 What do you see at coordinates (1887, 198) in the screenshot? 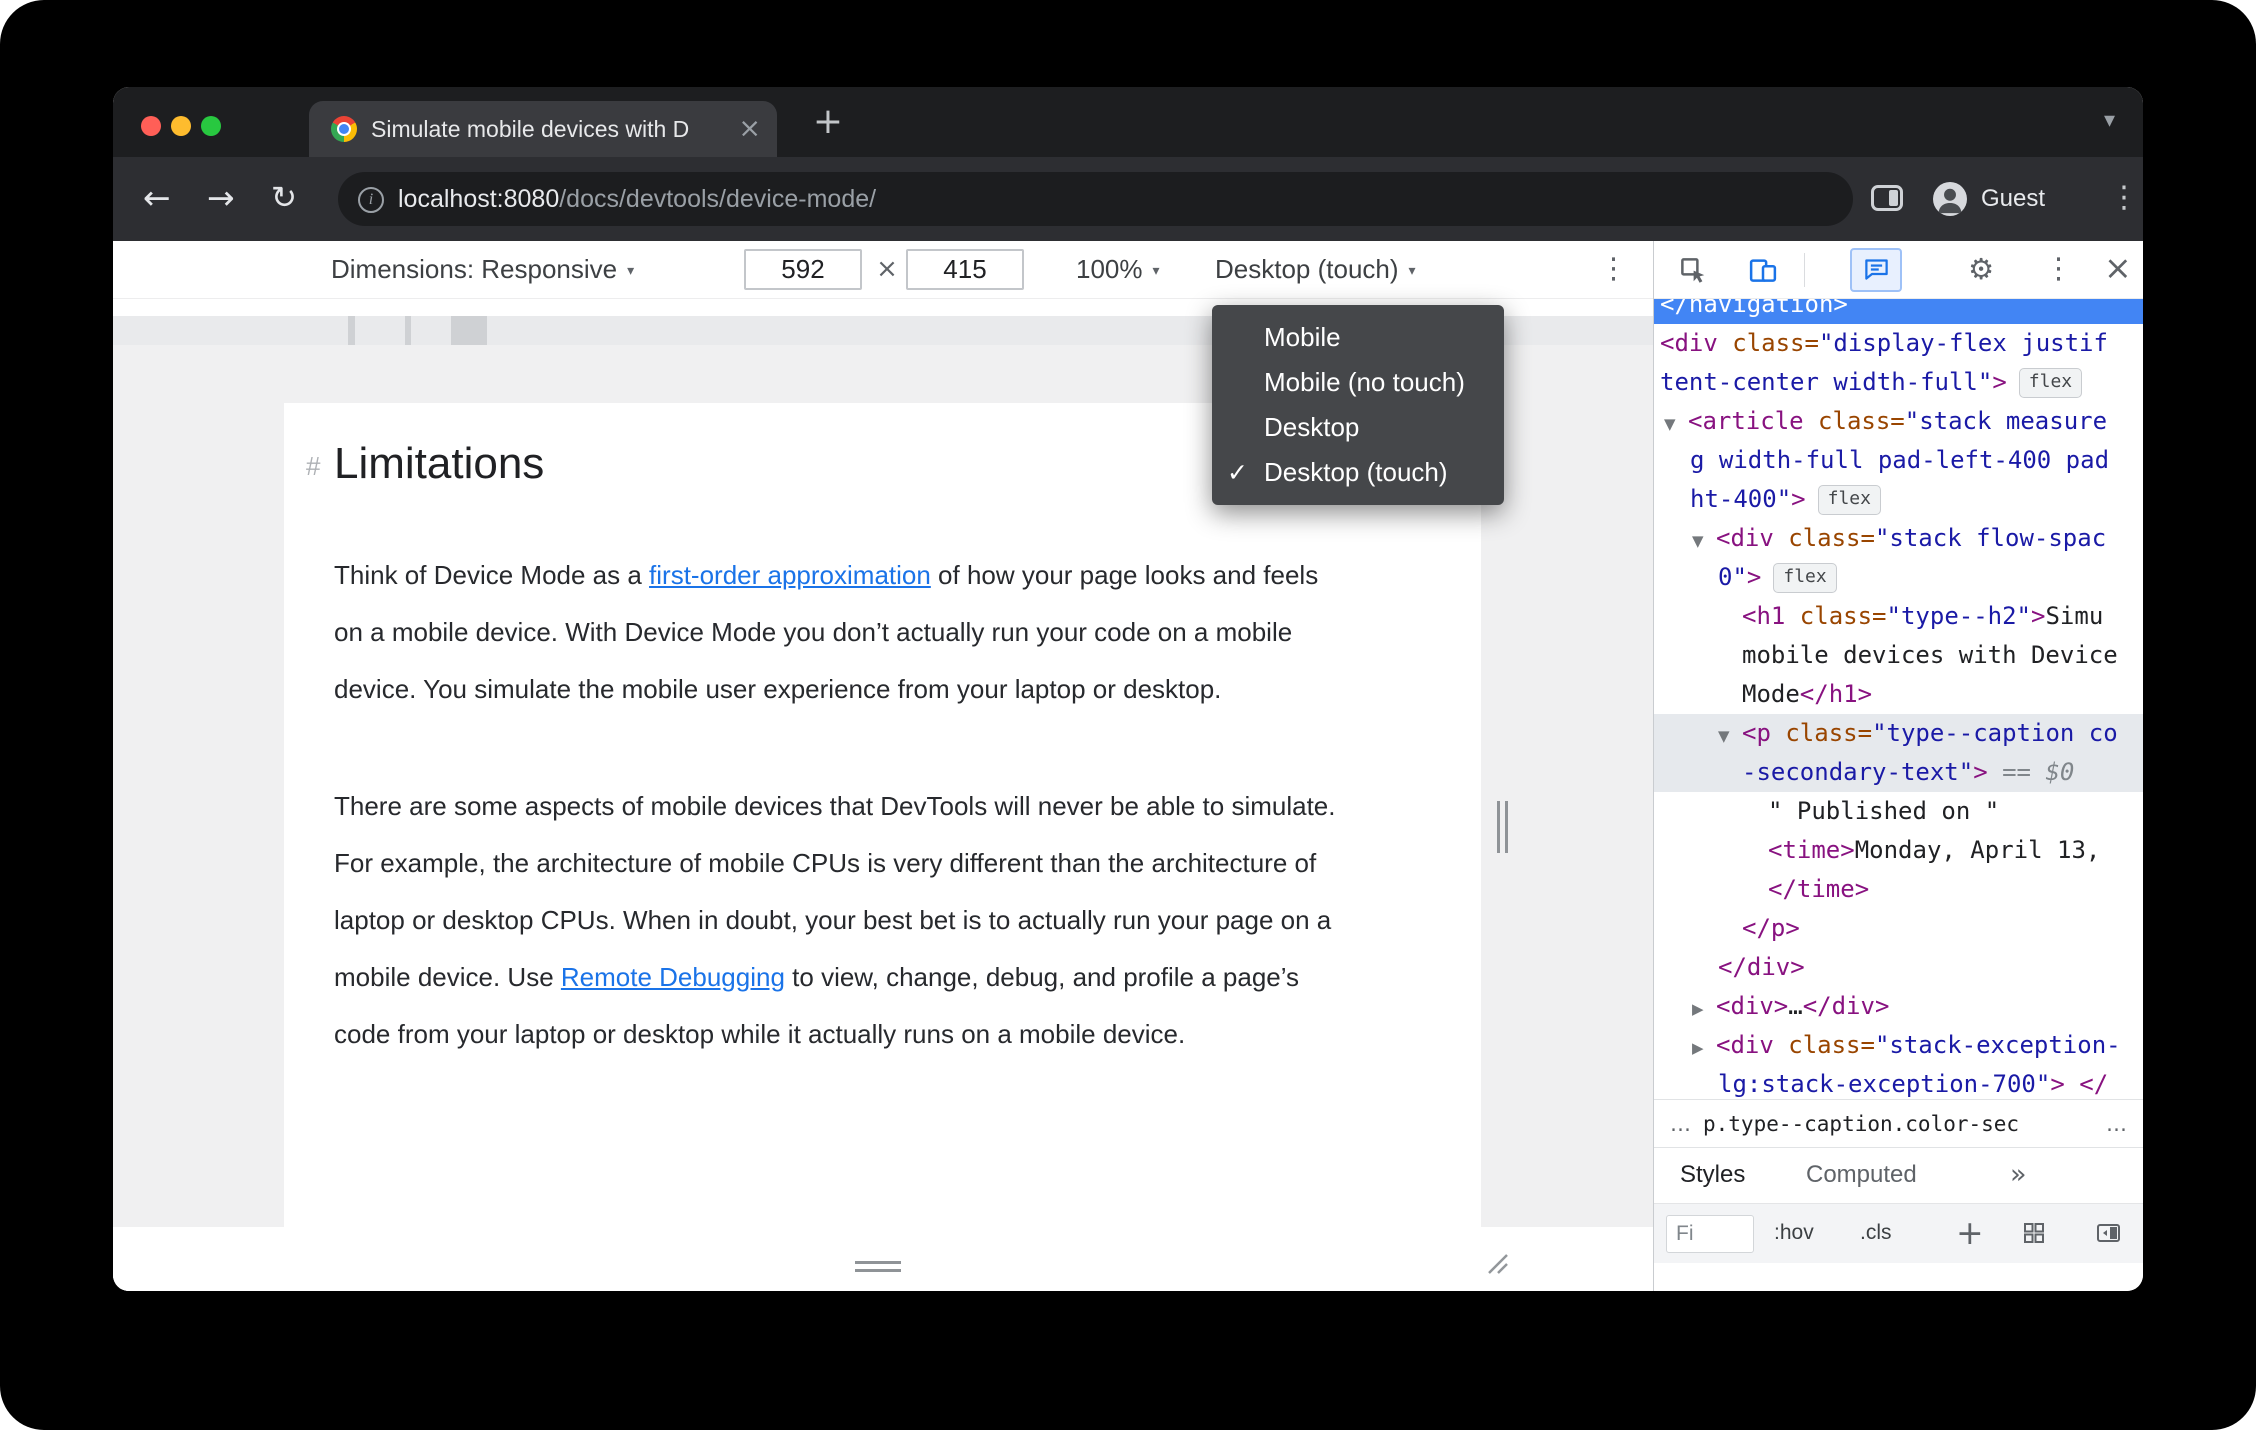
I see `side-panel-icon` at bounding box center [1887, 198].